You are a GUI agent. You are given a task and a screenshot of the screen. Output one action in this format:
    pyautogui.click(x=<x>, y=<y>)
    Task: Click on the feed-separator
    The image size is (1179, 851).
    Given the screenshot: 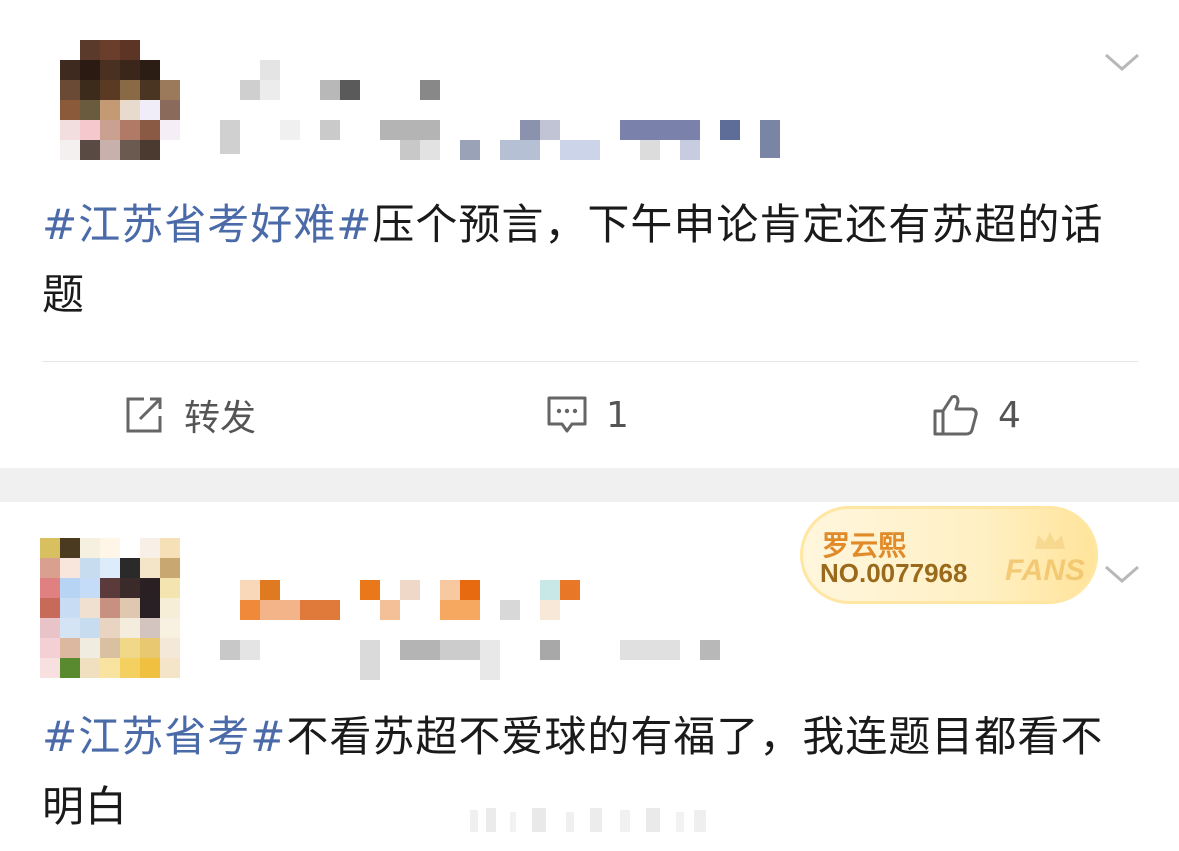 What is the action you would take?
    pyautogui.click(x=589, y=485)
    